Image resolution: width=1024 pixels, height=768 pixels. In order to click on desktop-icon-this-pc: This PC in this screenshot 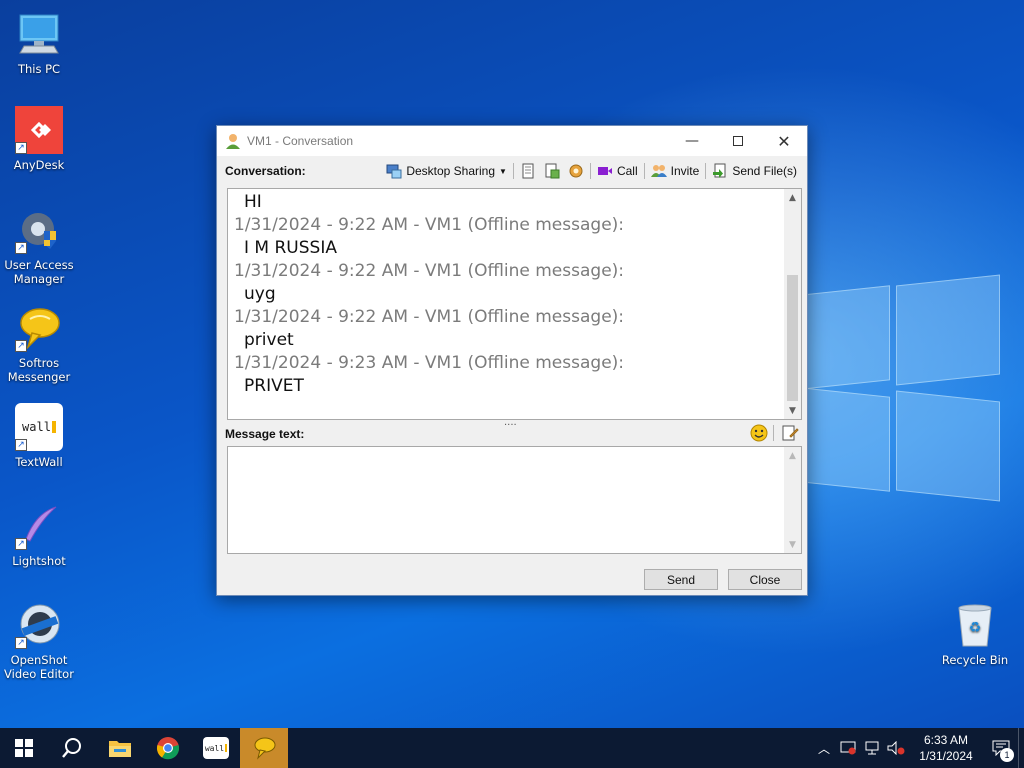, I will do `click(39, 43)`.